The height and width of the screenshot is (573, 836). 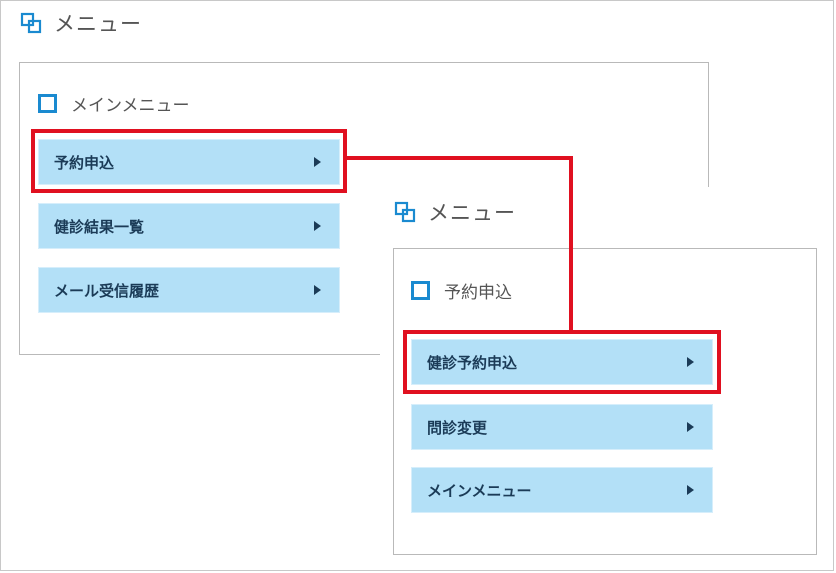 I want to click on sub-header: メニュー, so click(x=455, y=212).